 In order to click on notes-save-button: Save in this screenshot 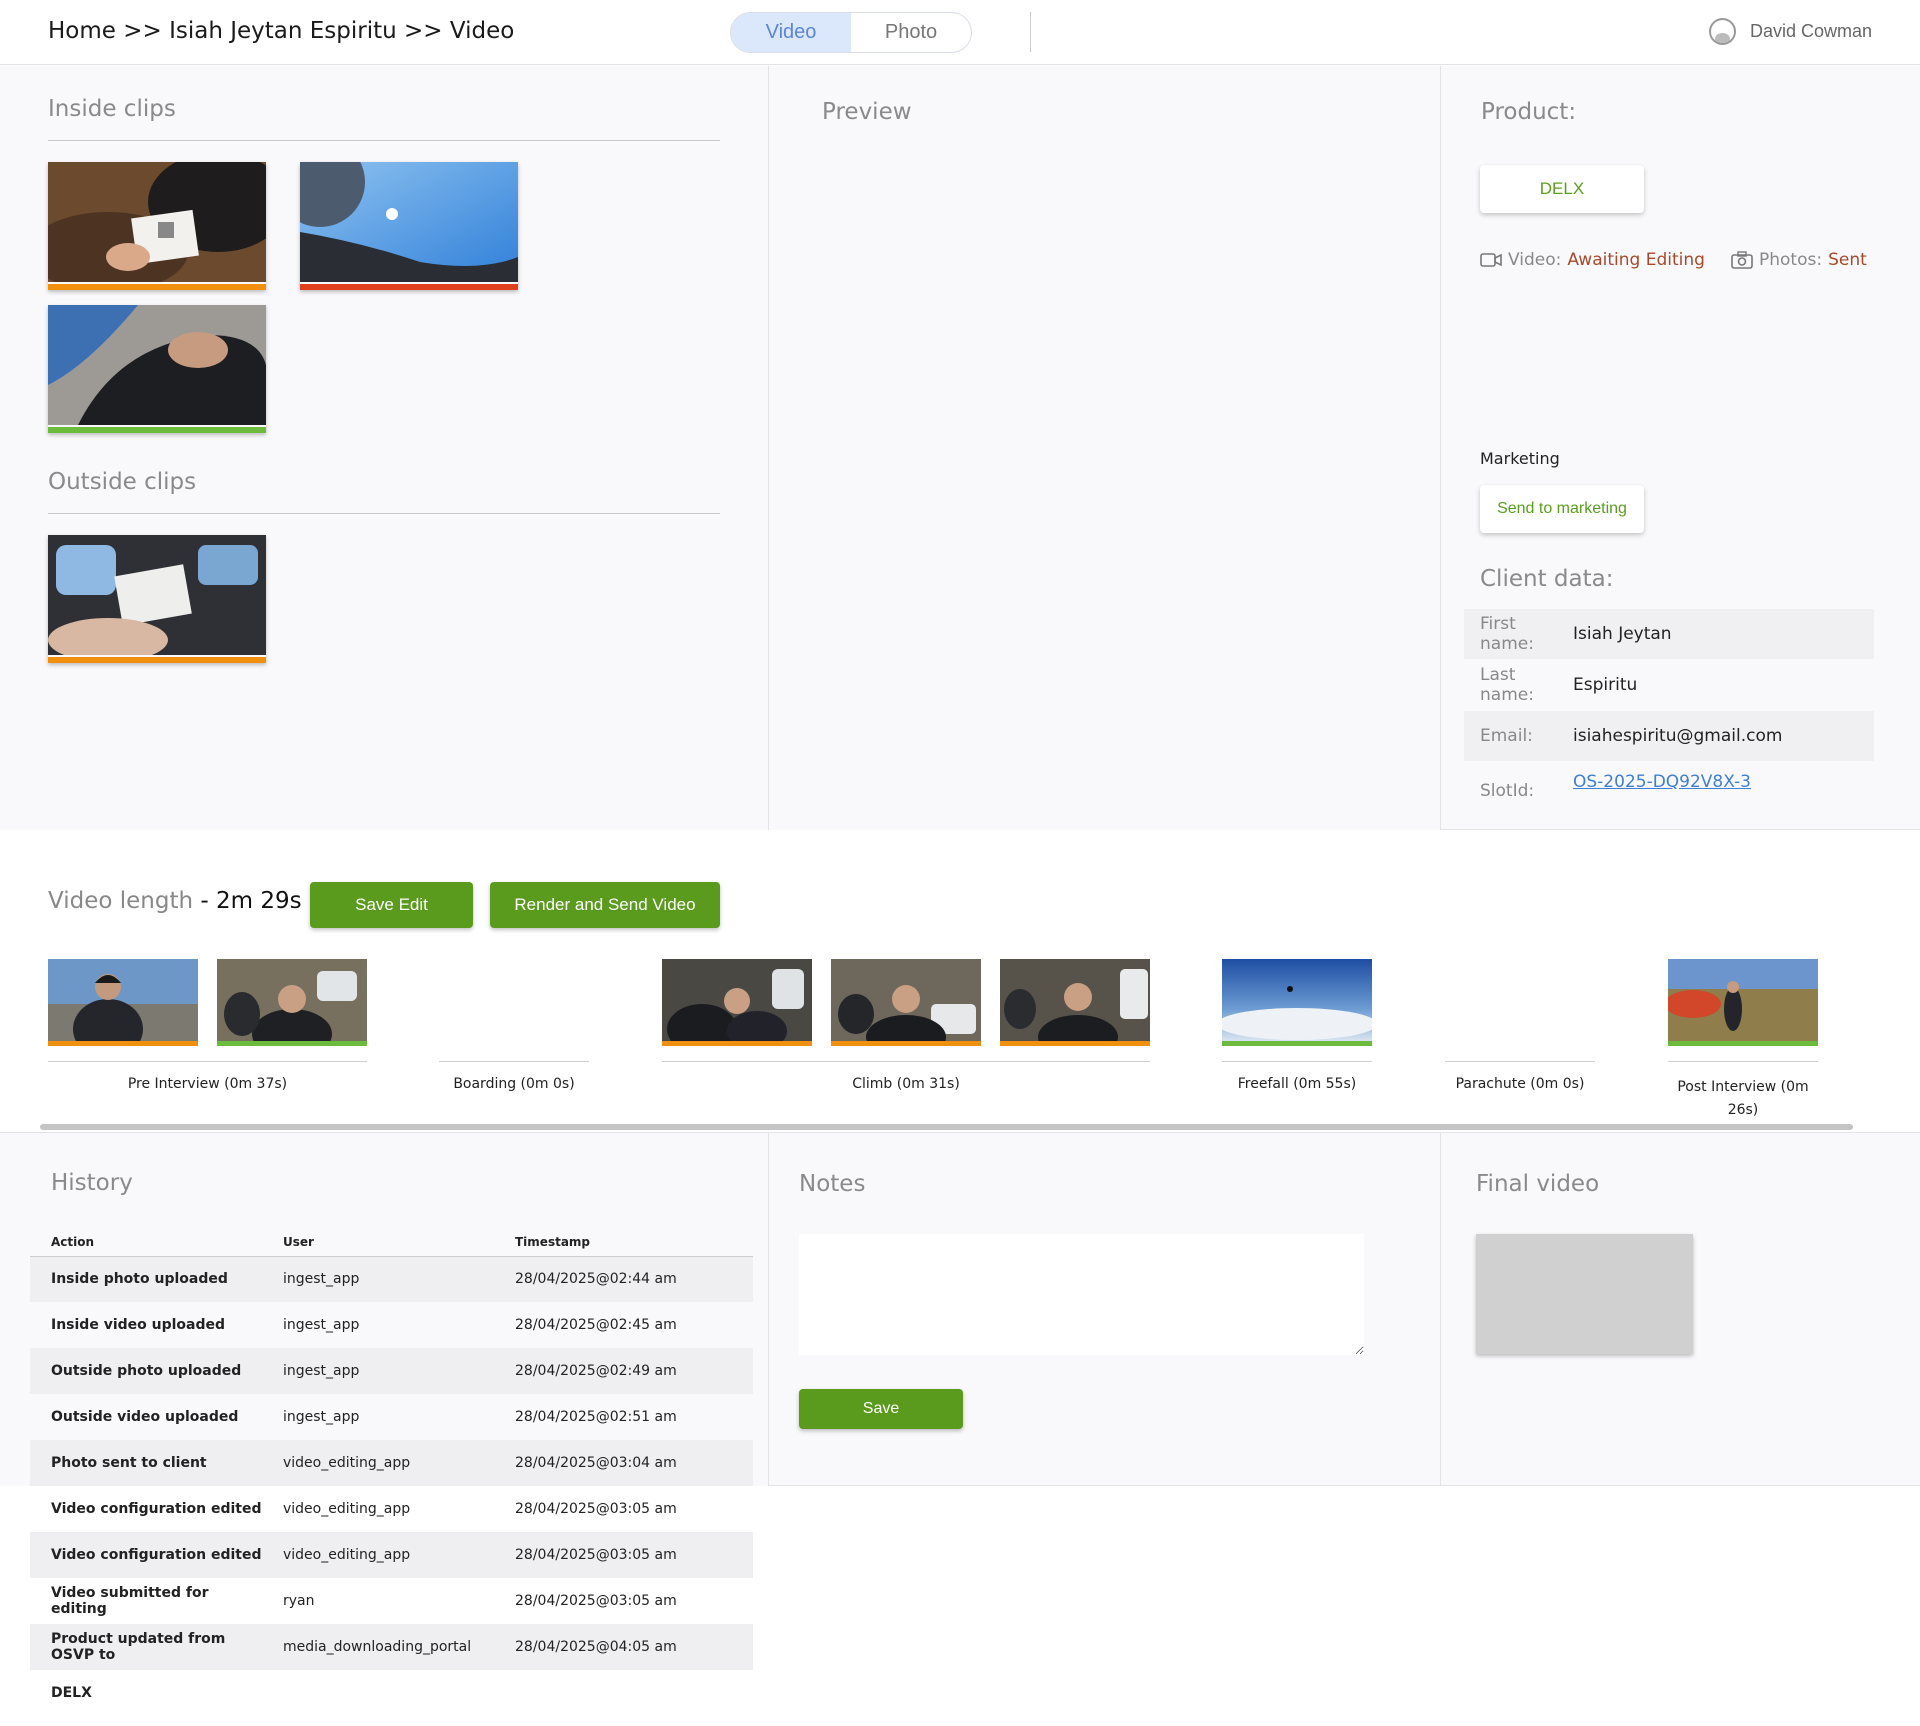, I will do `click(881, 1409)`.